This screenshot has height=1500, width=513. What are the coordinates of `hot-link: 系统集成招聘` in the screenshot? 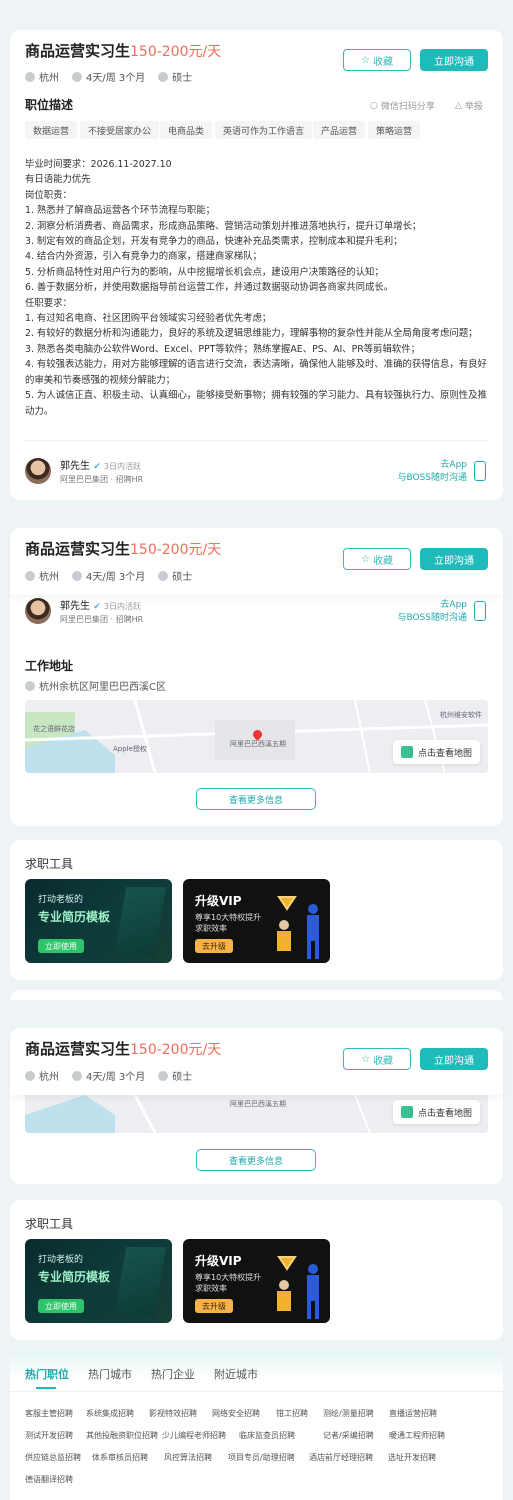 It's located at (110, 1413).